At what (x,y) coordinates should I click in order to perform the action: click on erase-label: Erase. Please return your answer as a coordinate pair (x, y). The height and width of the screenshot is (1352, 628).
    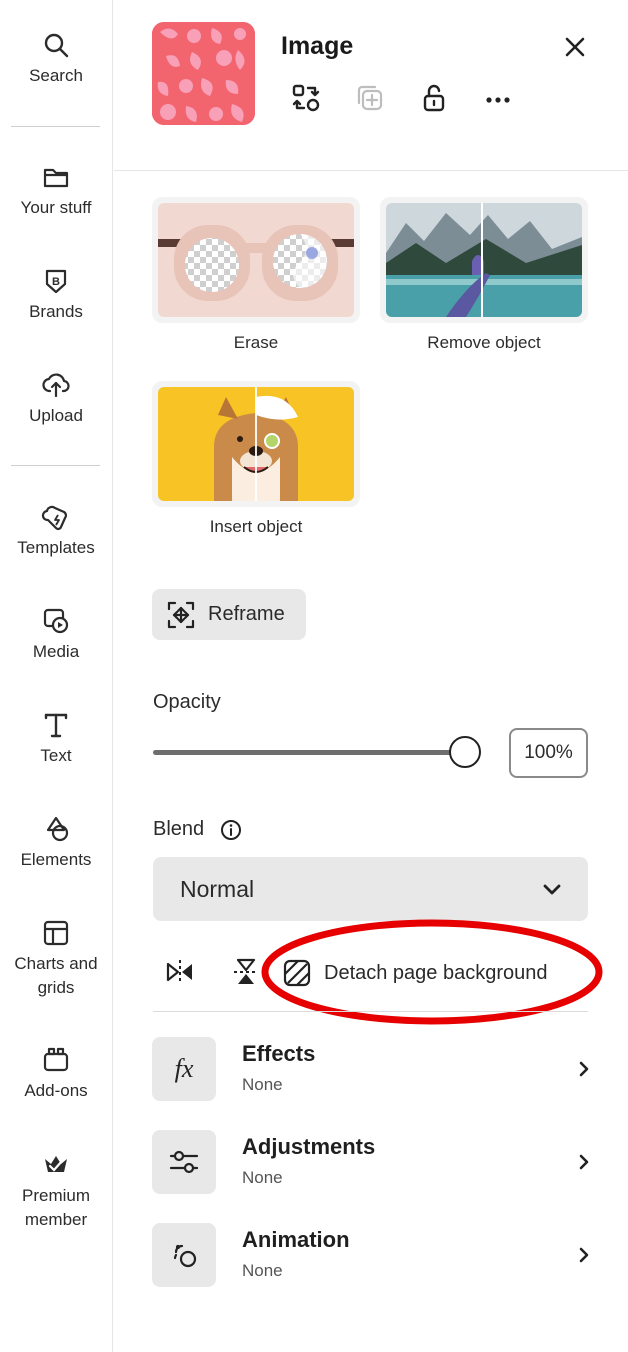
    Looking at the image, I should click on (256, 342).